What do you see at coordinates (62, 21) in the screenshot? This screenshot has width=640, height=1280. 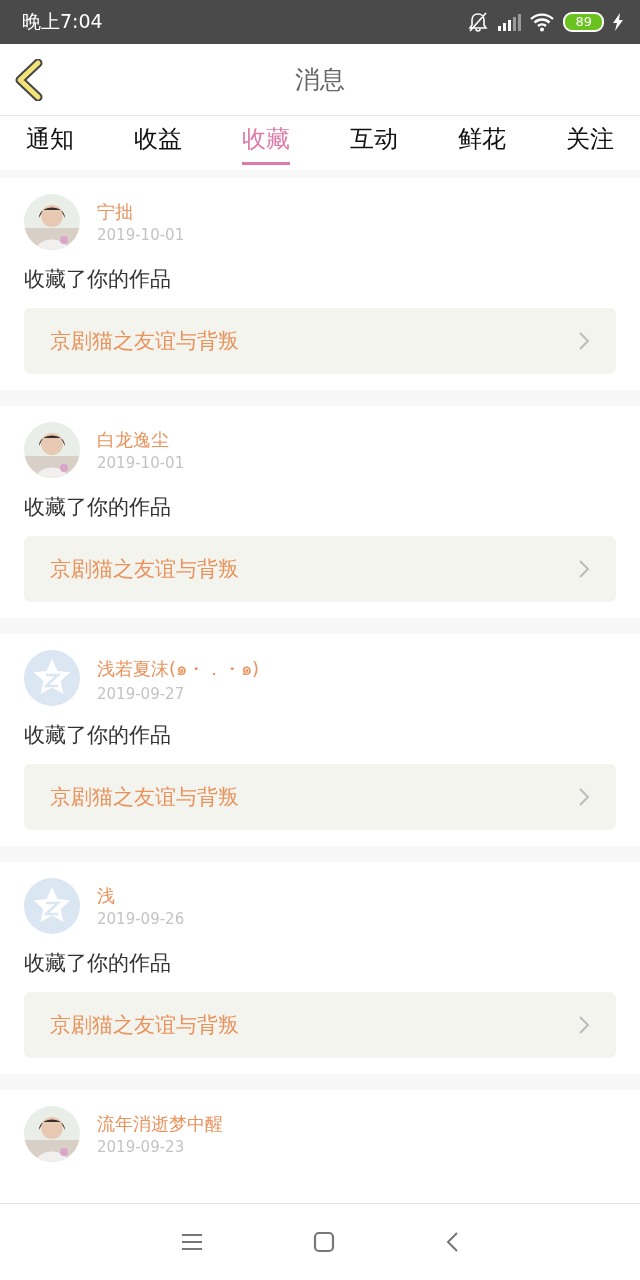 I see `status-time: 晚上7:04` at bounding box center [62, 21].